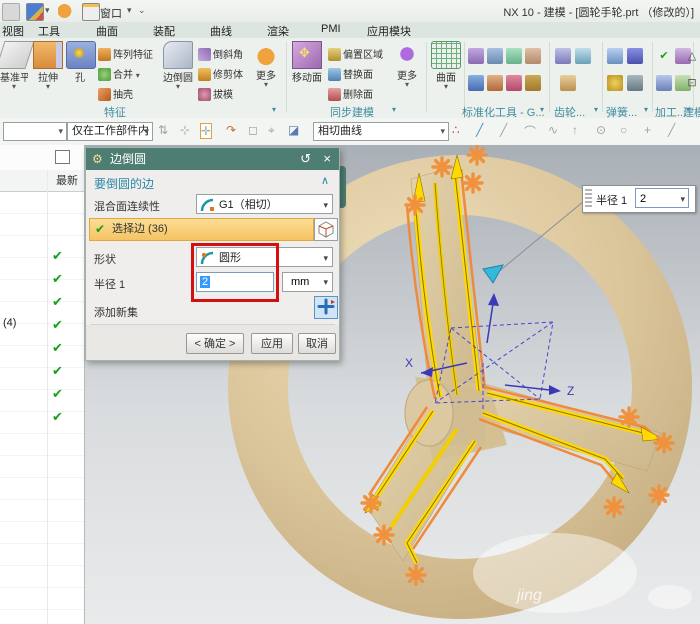  What do you see at coordinates (305, 159) in the screenshot?
I see `reset-icon: ↺` at bounding box center [305, 159].